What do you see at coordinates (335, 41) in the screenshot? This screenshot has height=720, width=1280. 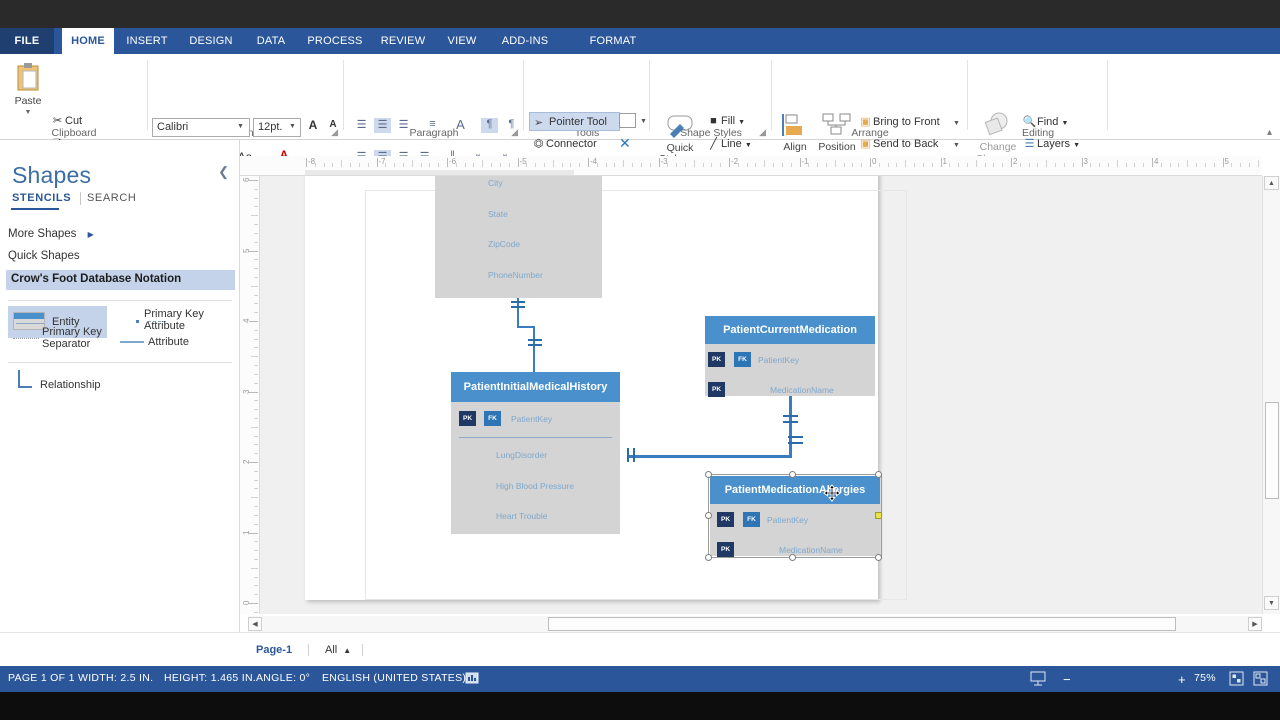 I see `tab-process: PROCESS` at bounding box center [335, 41].